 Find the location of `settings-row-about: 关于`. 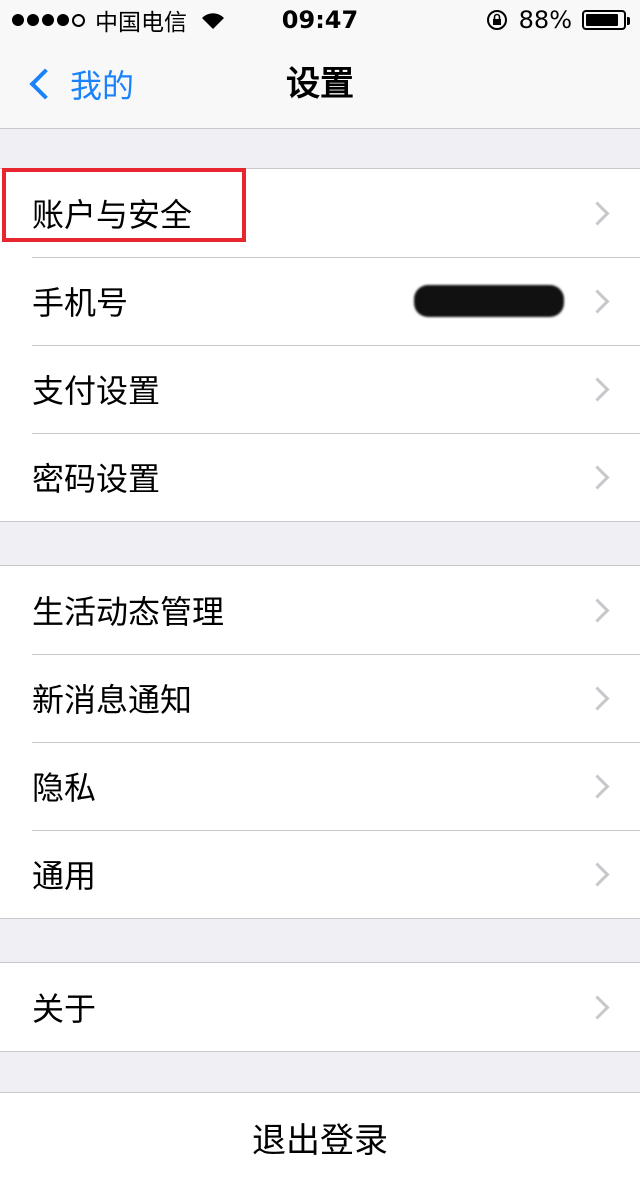

settings-row-about: 关于 is located at coordinates (320, 1007).